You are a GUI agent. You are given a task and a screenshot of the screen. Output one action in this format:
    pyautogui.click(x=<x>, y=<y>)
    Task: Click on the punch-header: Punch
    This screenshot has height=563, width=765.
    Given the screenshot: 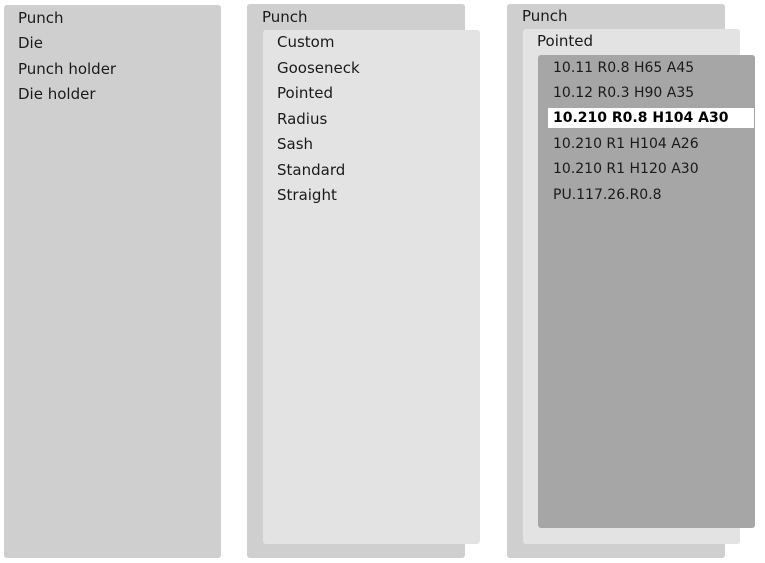 What is the action you would take?
    pyautogui.click(x=285, y=17)
    